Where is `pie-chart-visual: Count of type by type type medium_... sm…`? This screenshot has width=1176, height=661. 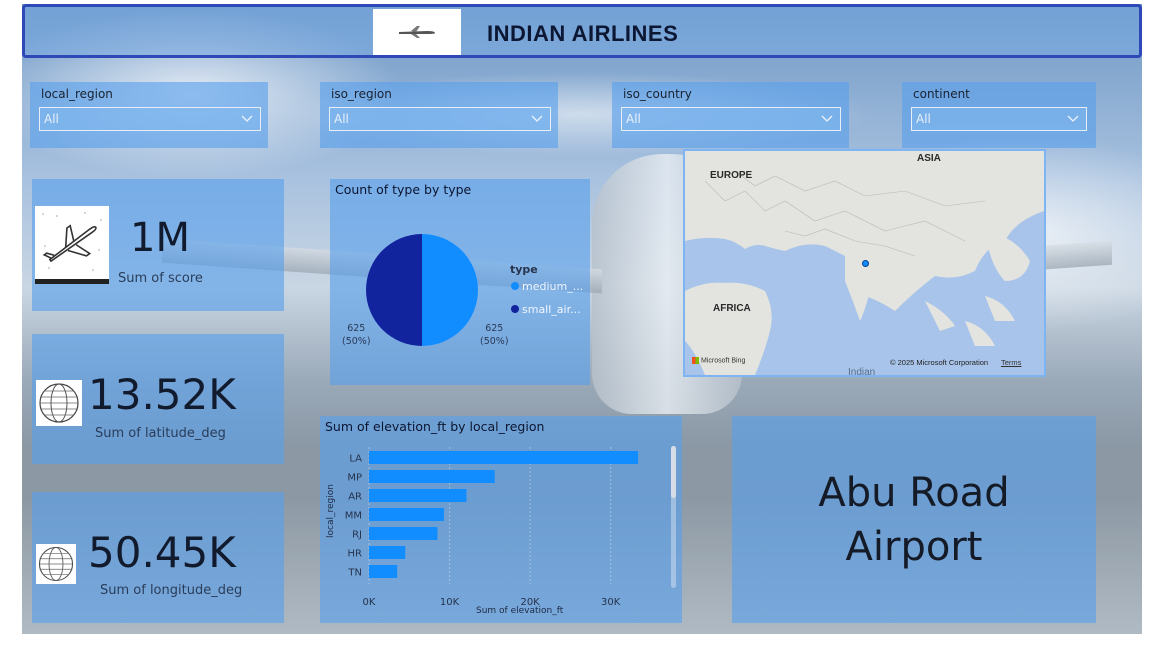
pie-chart-visual: Count of type by type type medium_... sm… is located at coordinates (460, 282).